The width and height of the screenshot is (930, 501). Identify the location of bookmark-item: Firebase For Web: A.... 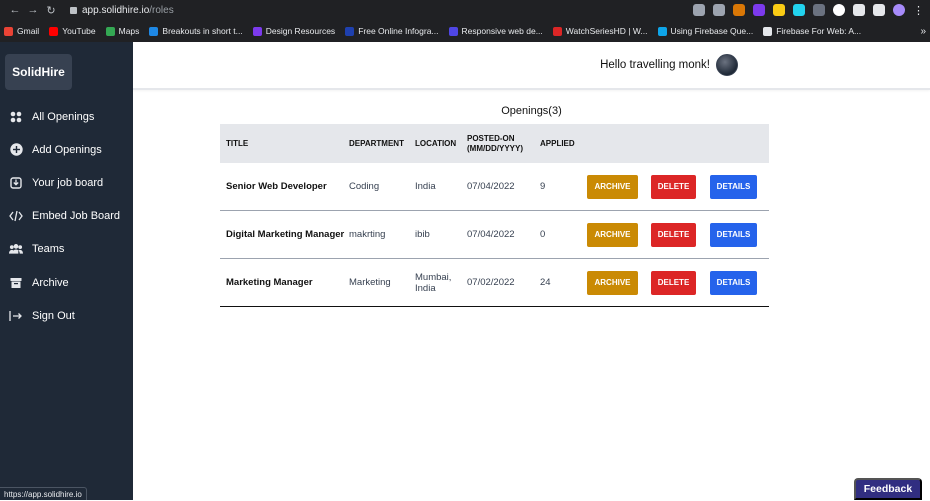
(812, 31).